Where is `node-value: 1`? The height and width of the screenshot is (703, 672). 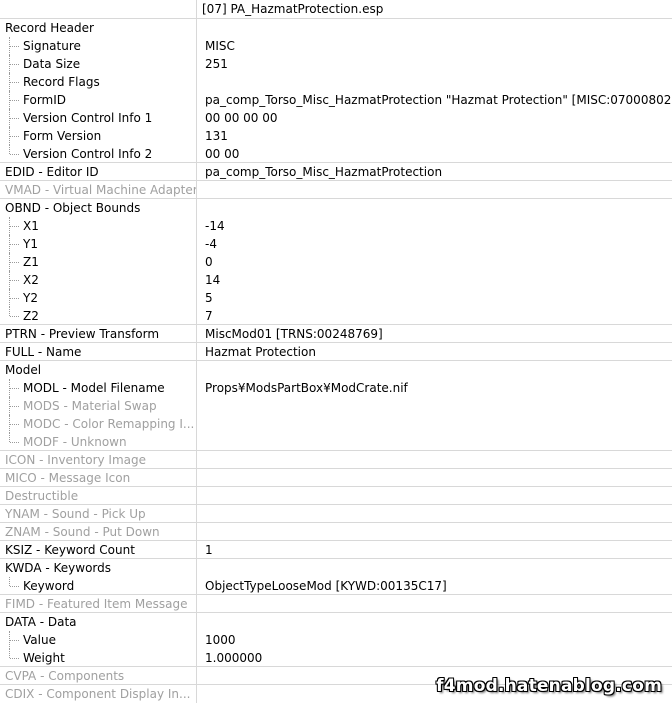
node-value: 1 is located at coordinates (438, 550).